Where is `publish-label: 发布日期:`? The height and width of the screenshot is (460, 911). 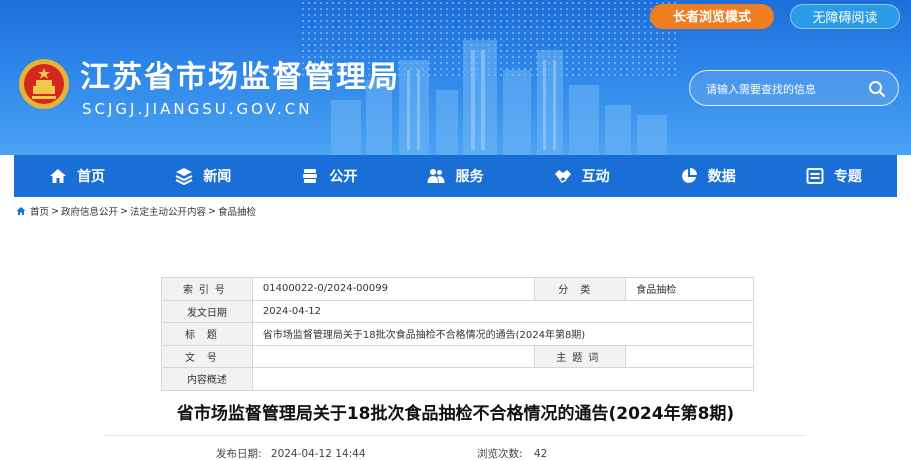
publish-label: 发布日期: is located at coordinates (239, 454).